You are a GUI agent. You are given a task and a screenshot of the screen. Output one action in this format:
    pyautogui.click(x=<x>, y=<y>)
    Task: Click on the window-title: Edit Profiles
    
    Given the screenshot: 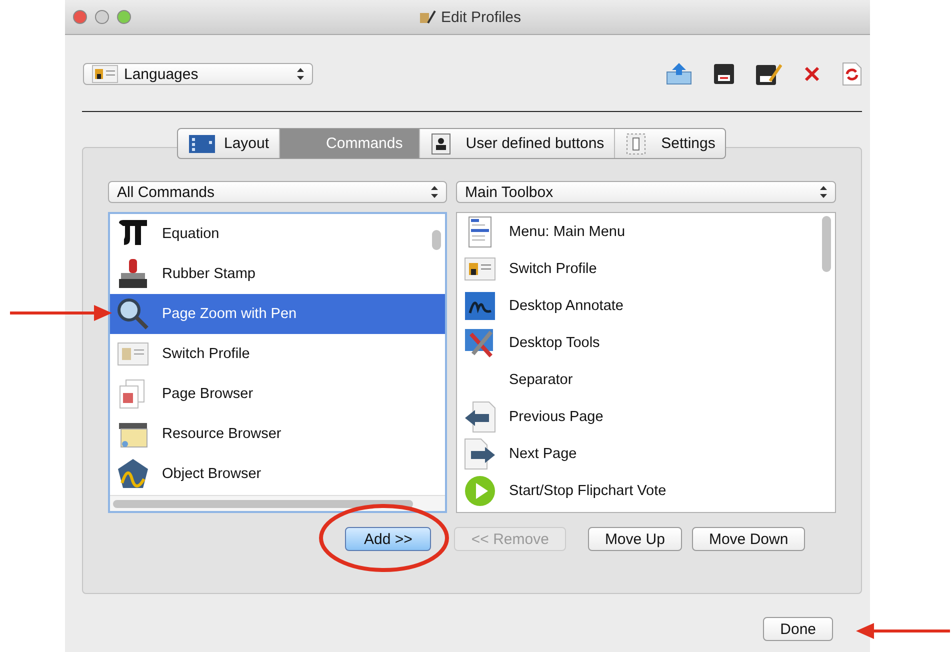 What is the action you would take?
    pyautogui.click(x=481, y=17)
    